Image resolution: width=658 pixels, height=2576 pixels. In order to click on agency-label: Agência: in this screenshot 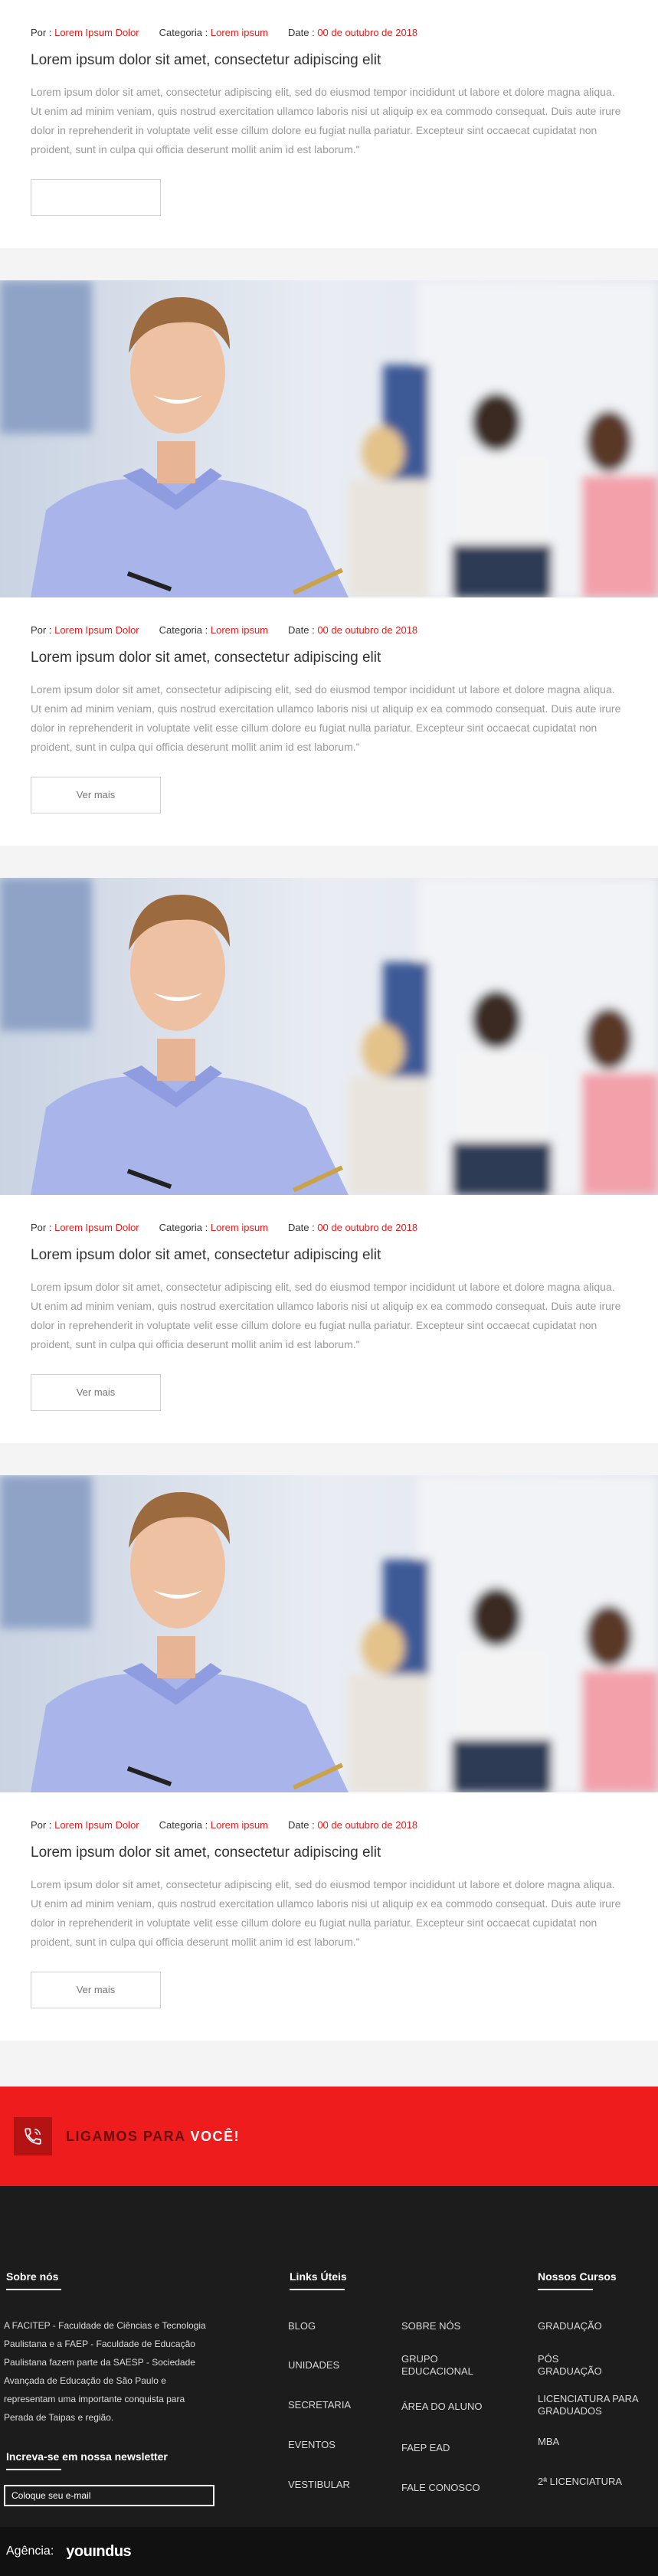, I will do `click(30, 2551)`.